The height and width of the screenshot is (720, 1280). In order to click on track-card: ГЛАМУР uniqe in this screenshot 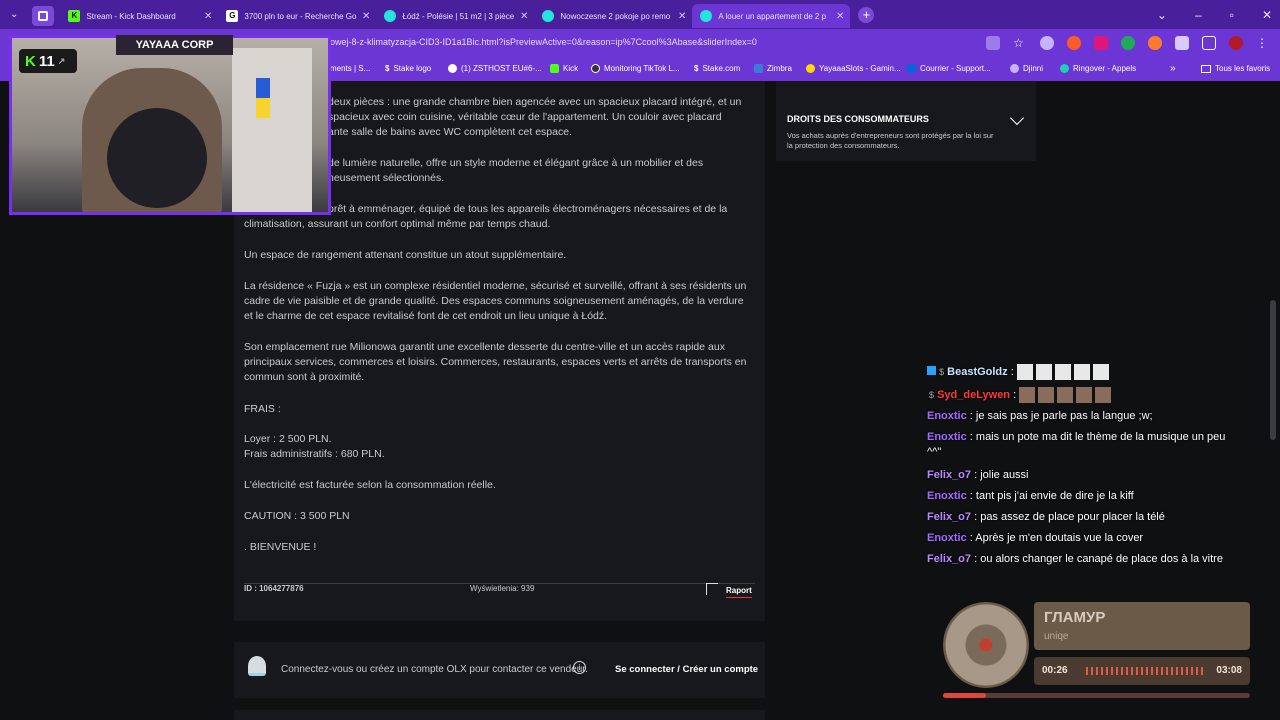, I will do `click(1142, 626)`.